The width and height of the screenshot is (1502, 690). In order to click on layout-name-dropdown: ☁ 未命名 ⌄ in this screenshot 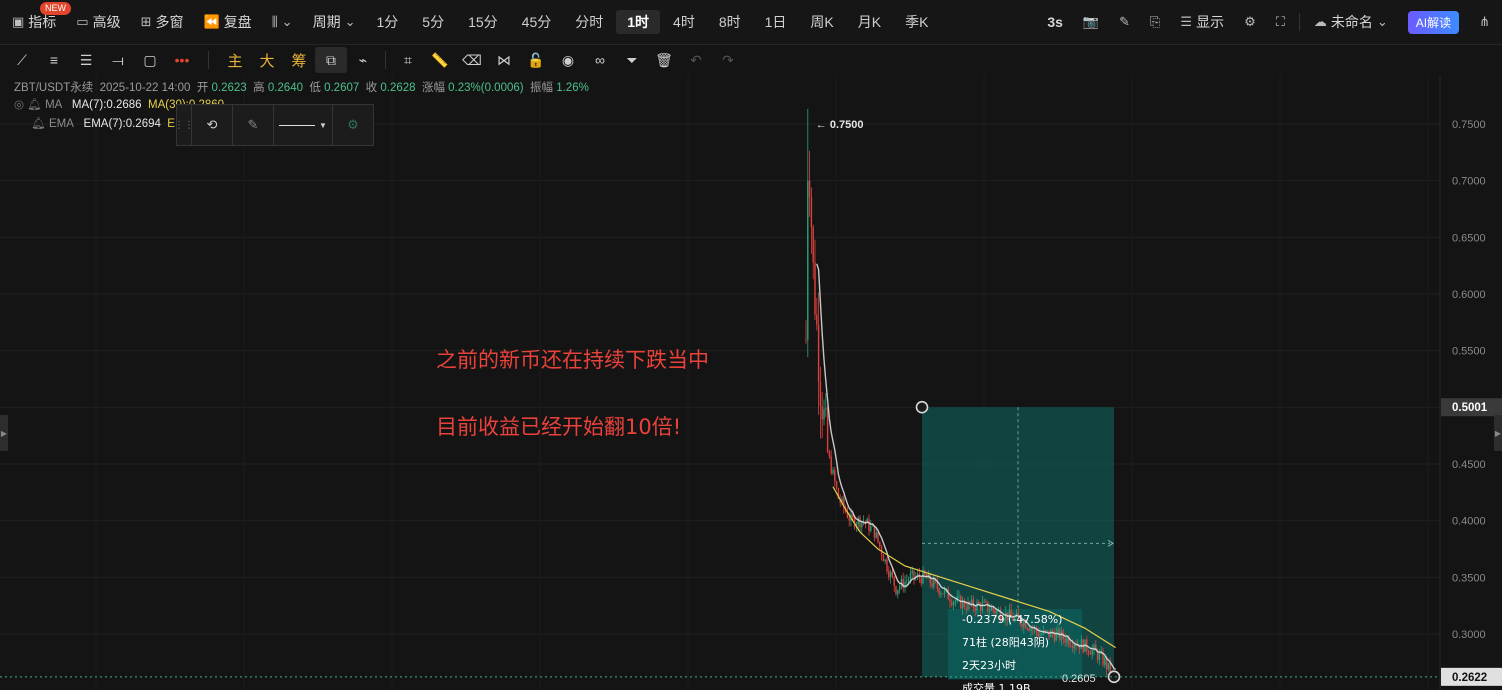, I will do `click(1351, 22)`.